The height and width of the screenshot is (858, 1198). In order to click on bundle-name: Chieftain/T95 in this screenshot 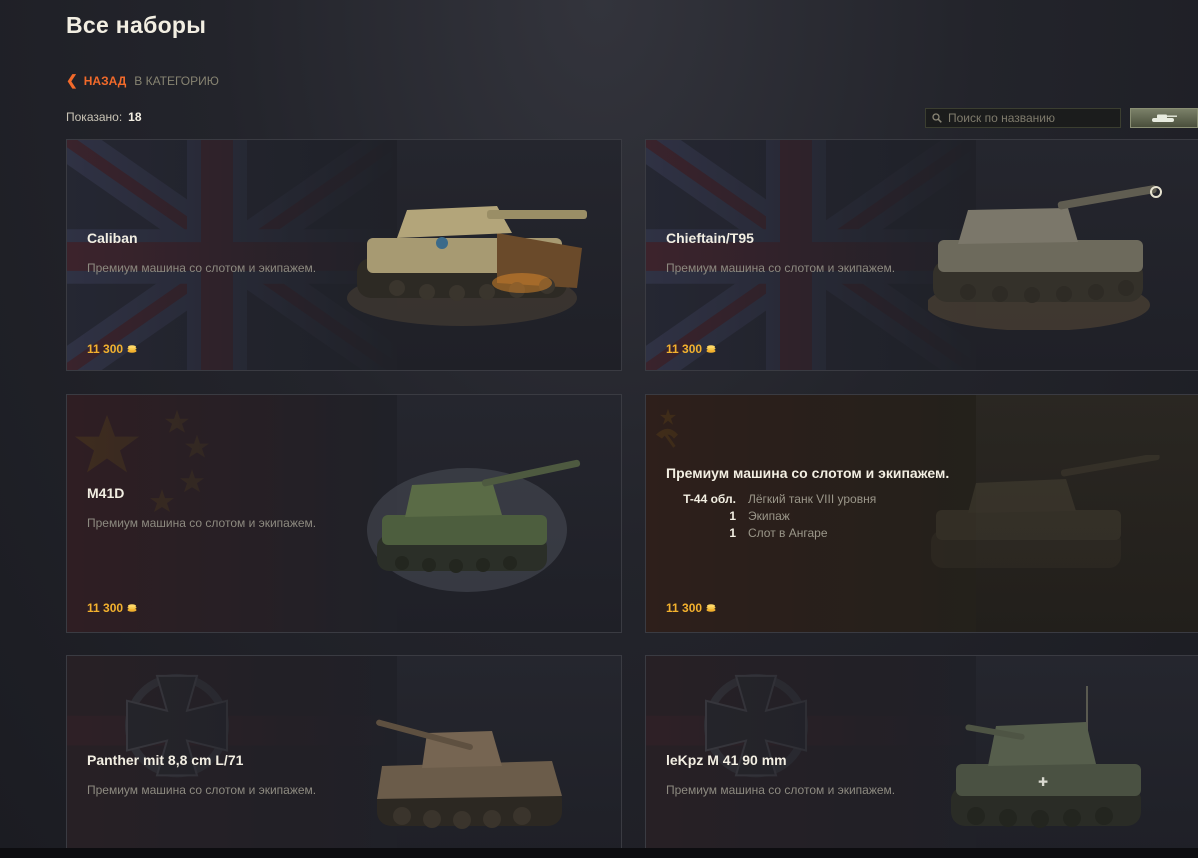, I will do `click(710, 238)`.